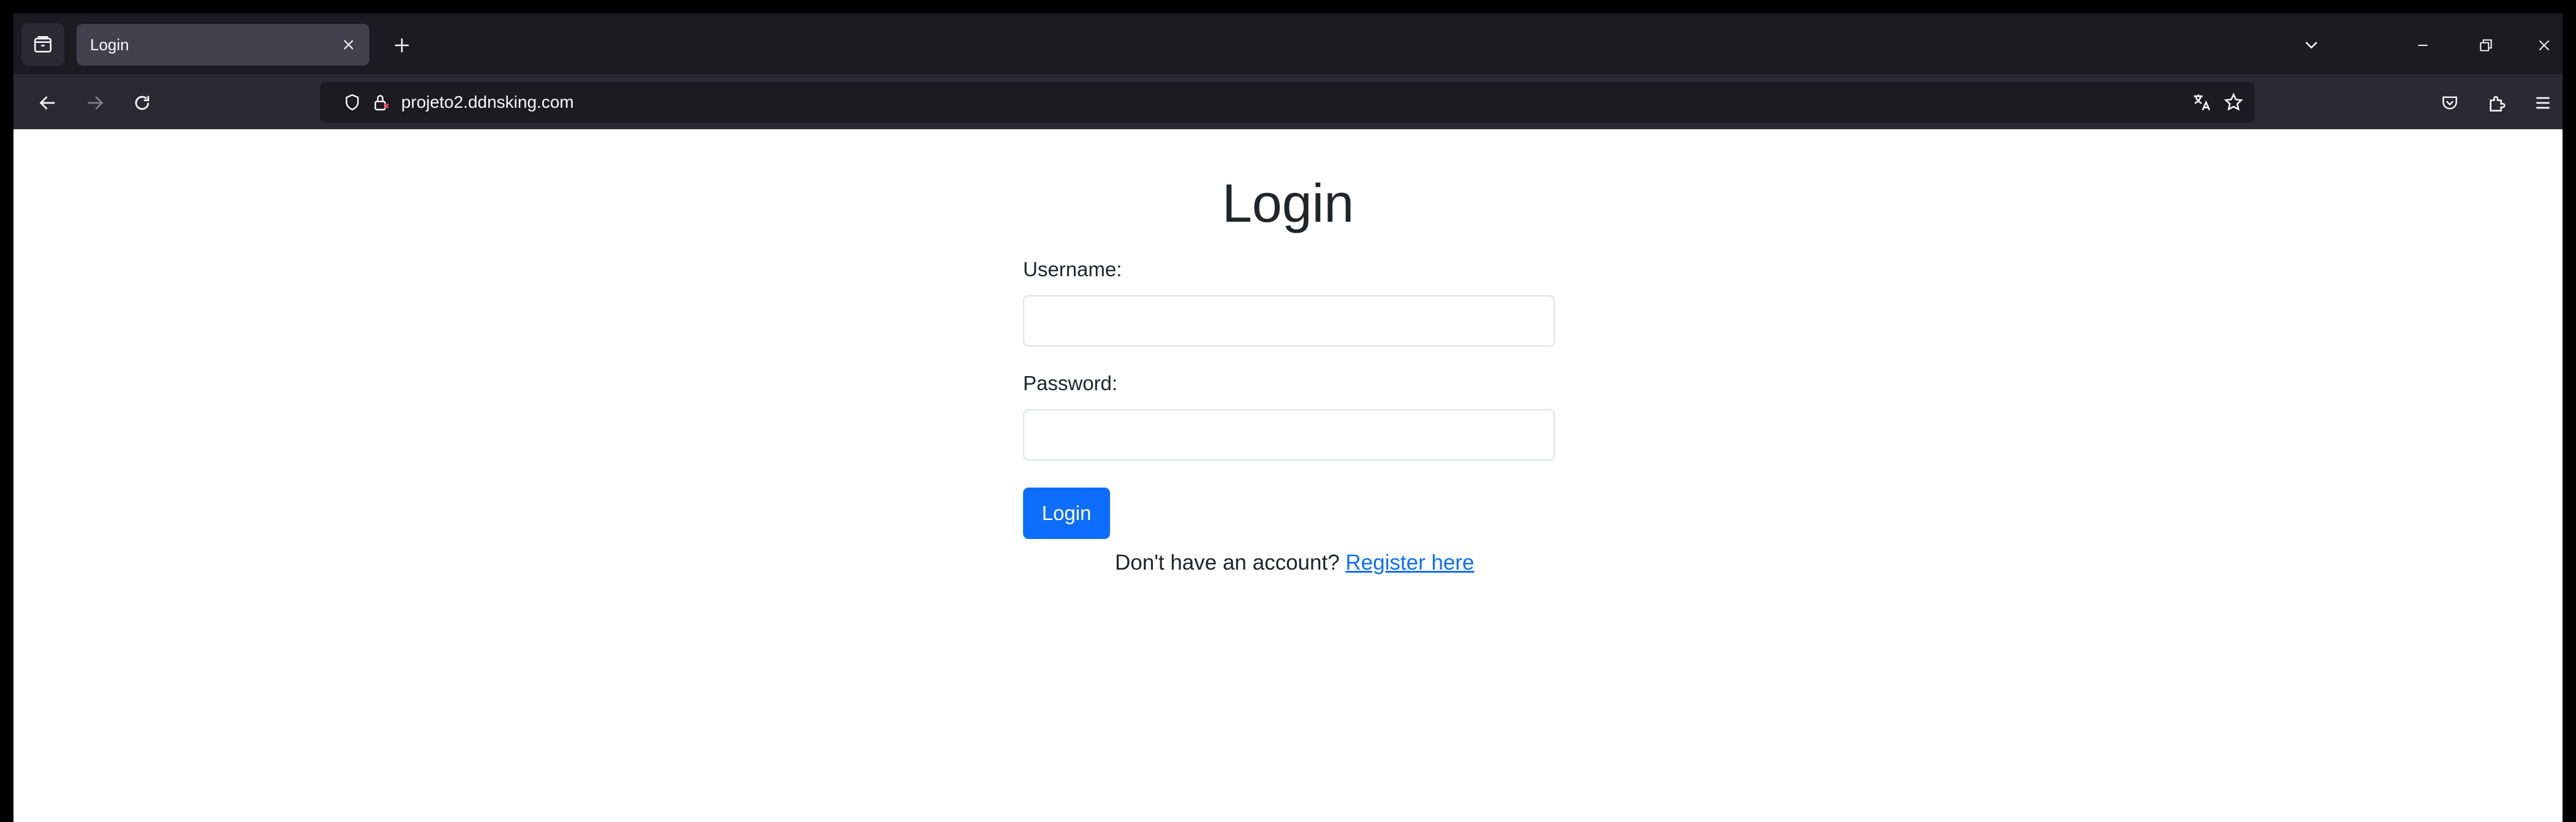 Image resolution: width=2576 pixels, height=822 pixels. Describe the element at coordinates (1289, 321) in the screenshot. I see `username-input` at that location.